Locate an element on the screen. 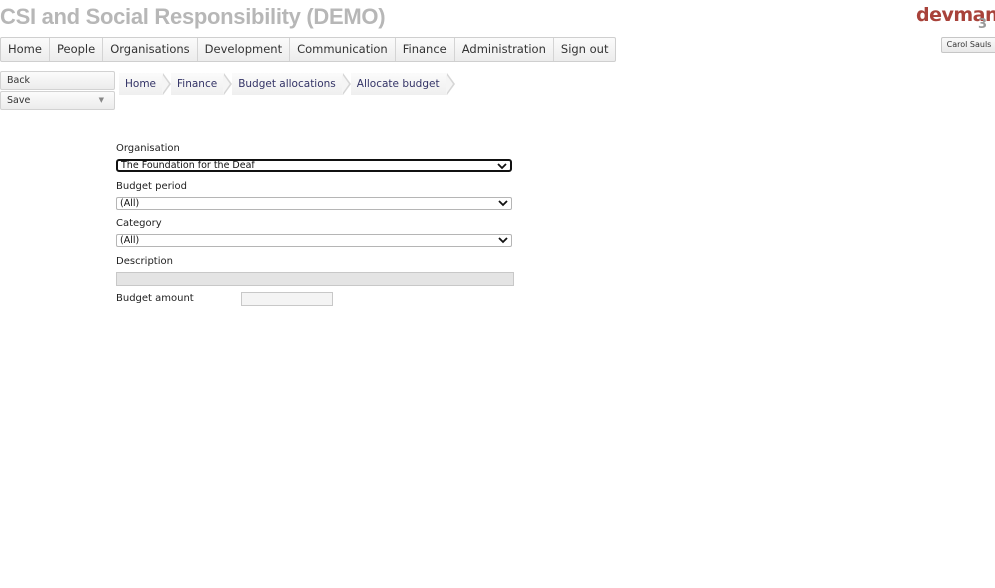 This screenshot has height=588, width=995. category-select: (All) is located at coordinates (314, 240).